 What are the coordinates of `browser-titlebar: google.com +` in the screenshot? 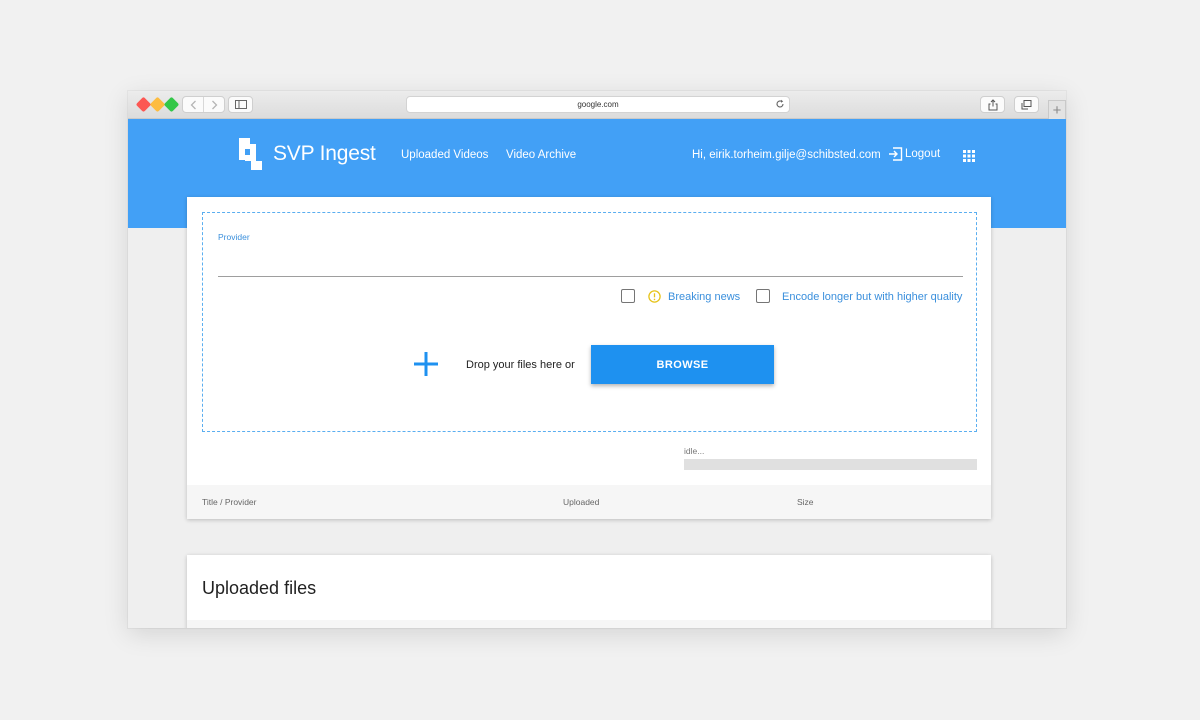 It's located at (597, 105).